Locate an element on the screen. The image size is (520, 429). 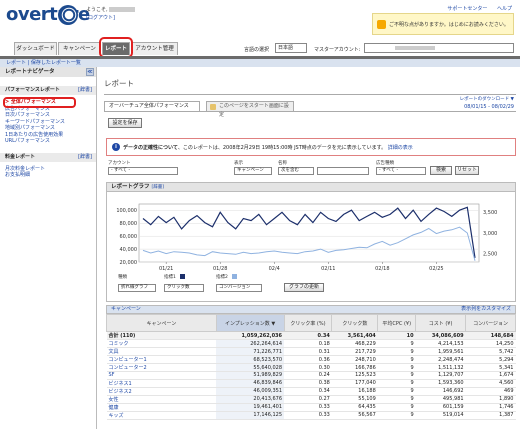
notice-banner: ご不明な点がありますか。はじめにお読みください。 is located at coordinates (443, 24).